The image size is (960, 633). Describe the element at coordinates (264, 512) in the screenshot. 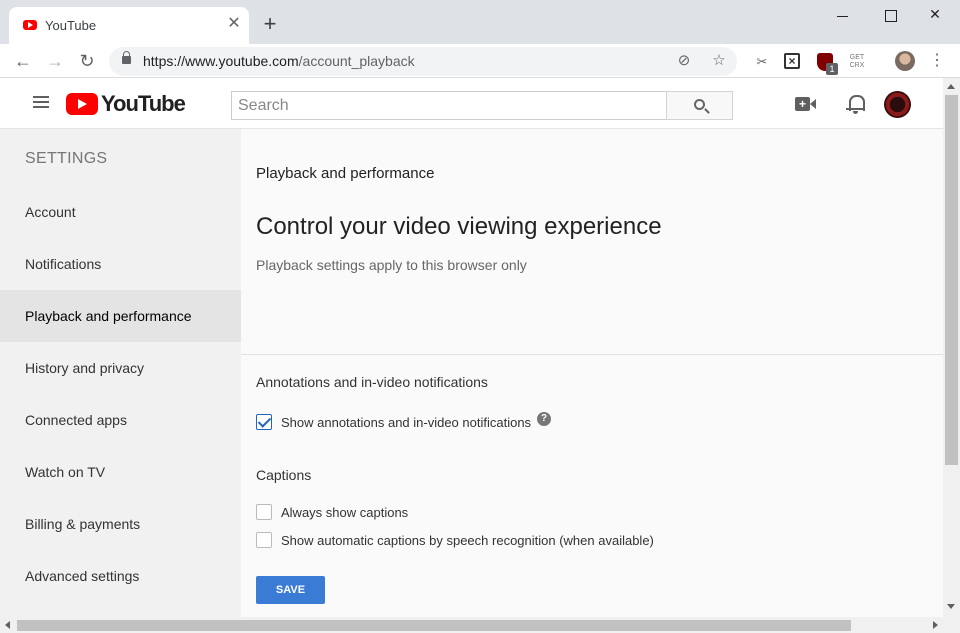

I see `always-captions-checkbox` at that location.